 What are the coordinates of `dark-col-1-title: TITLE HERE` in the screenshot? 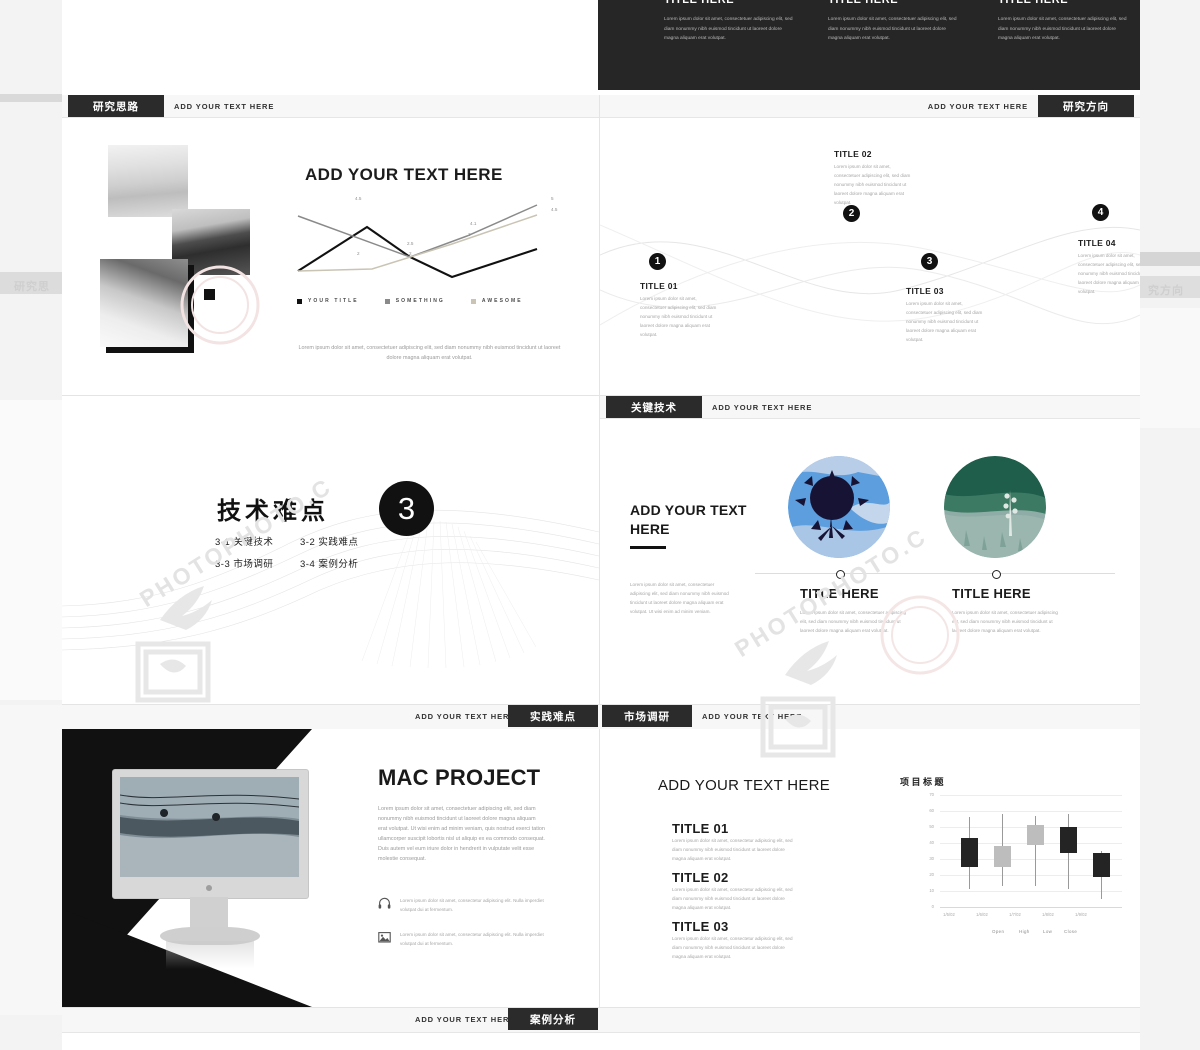 It's located at (699, 3).